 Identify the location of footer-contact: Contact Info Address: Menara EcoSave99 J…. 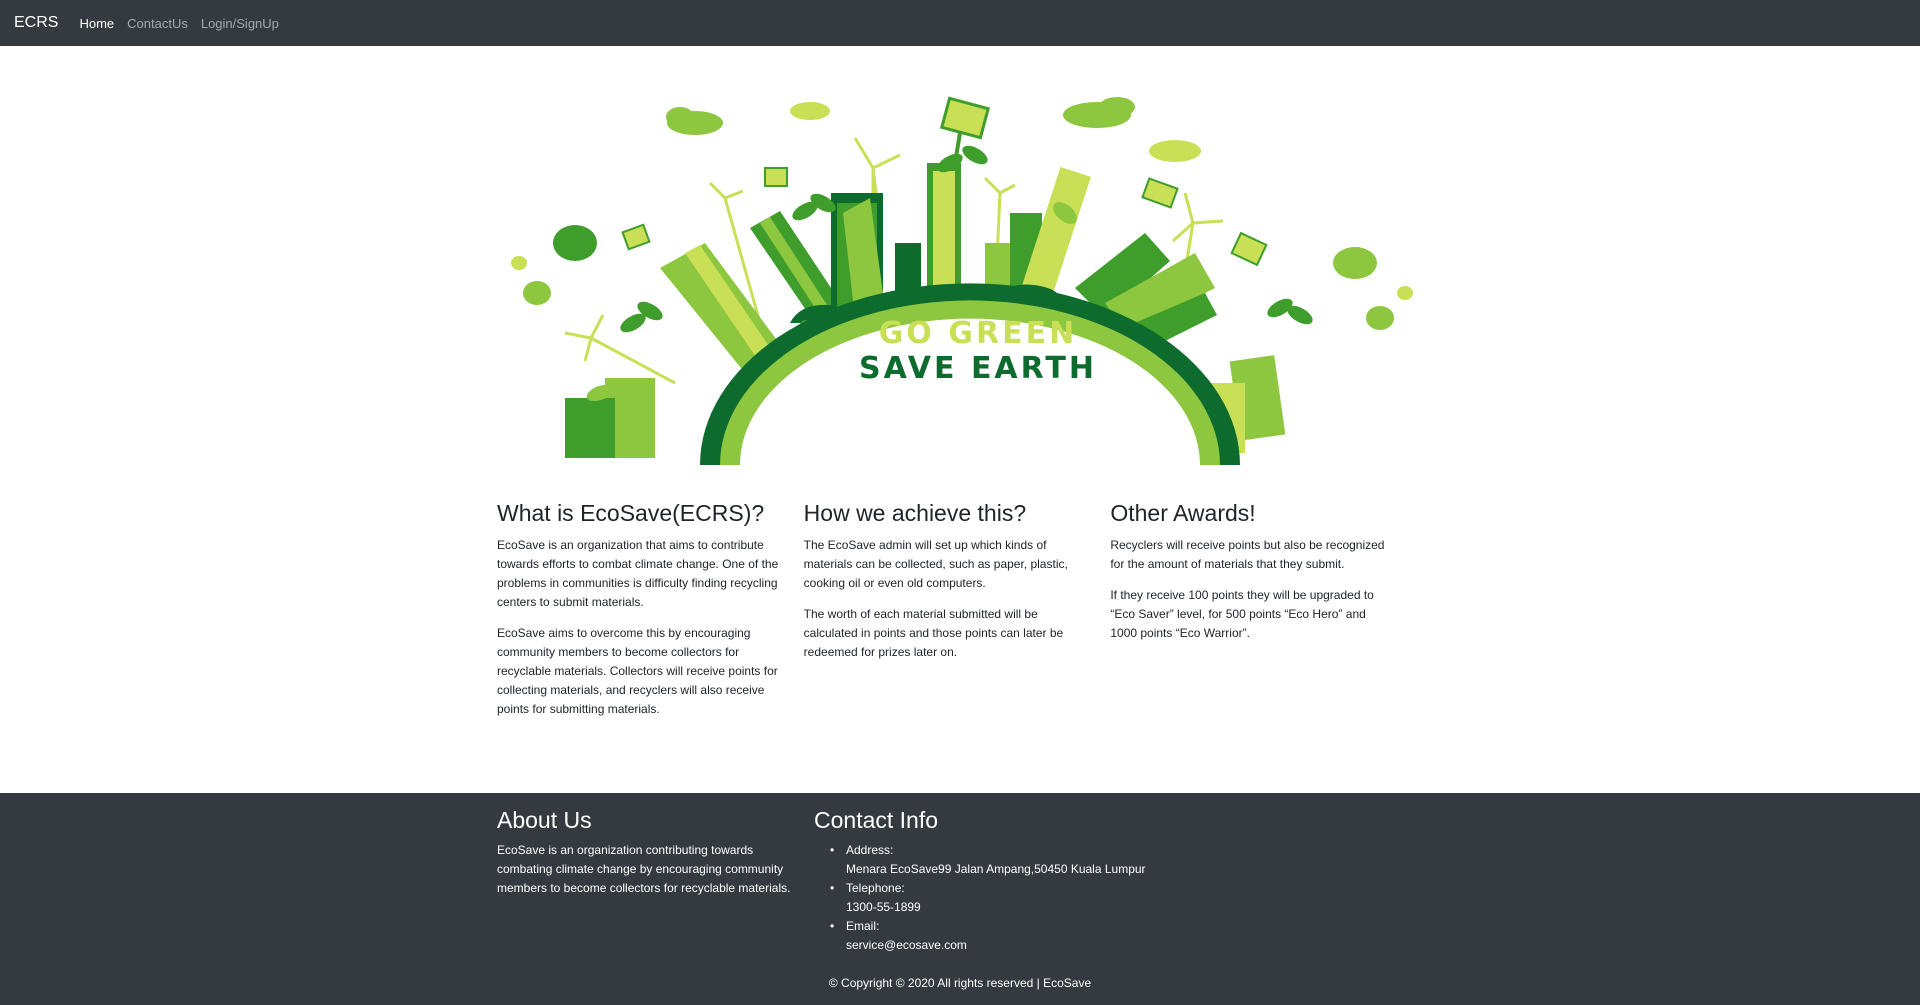
(1014, 881).